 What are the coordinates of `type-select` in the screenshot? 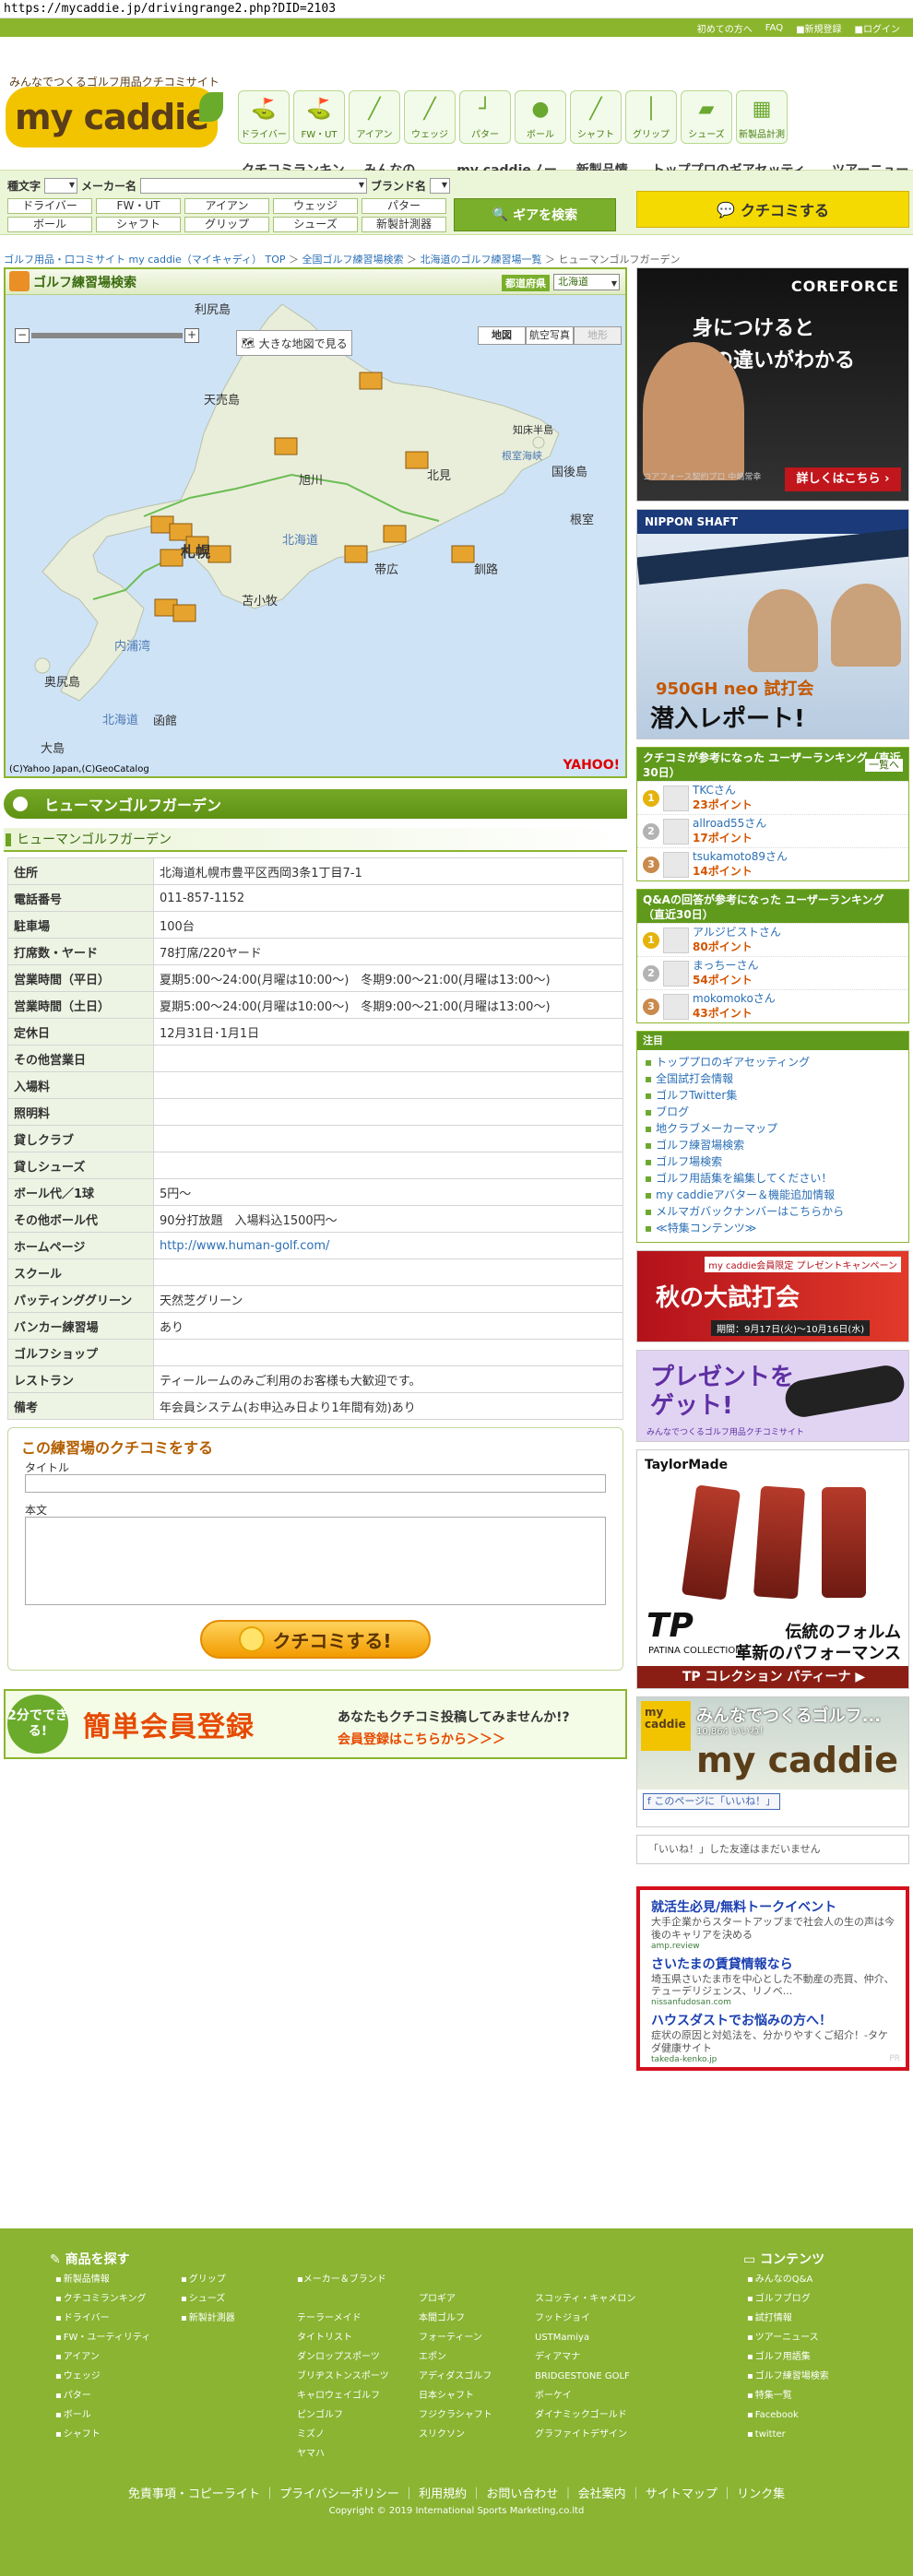 It's located at (61, 186).